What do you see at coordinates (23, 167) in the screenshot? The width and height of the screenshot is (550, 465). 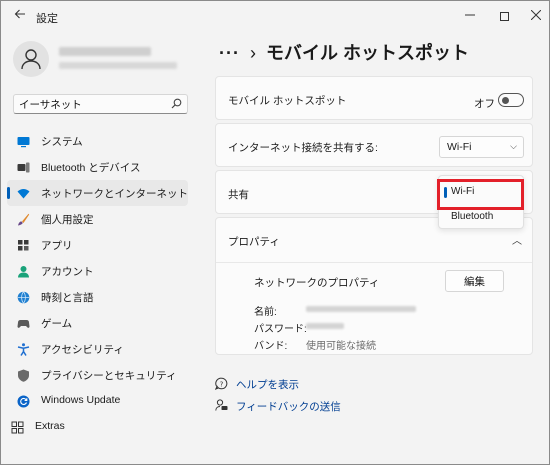 I see `devices-icon` at bounding box center [23, 167].